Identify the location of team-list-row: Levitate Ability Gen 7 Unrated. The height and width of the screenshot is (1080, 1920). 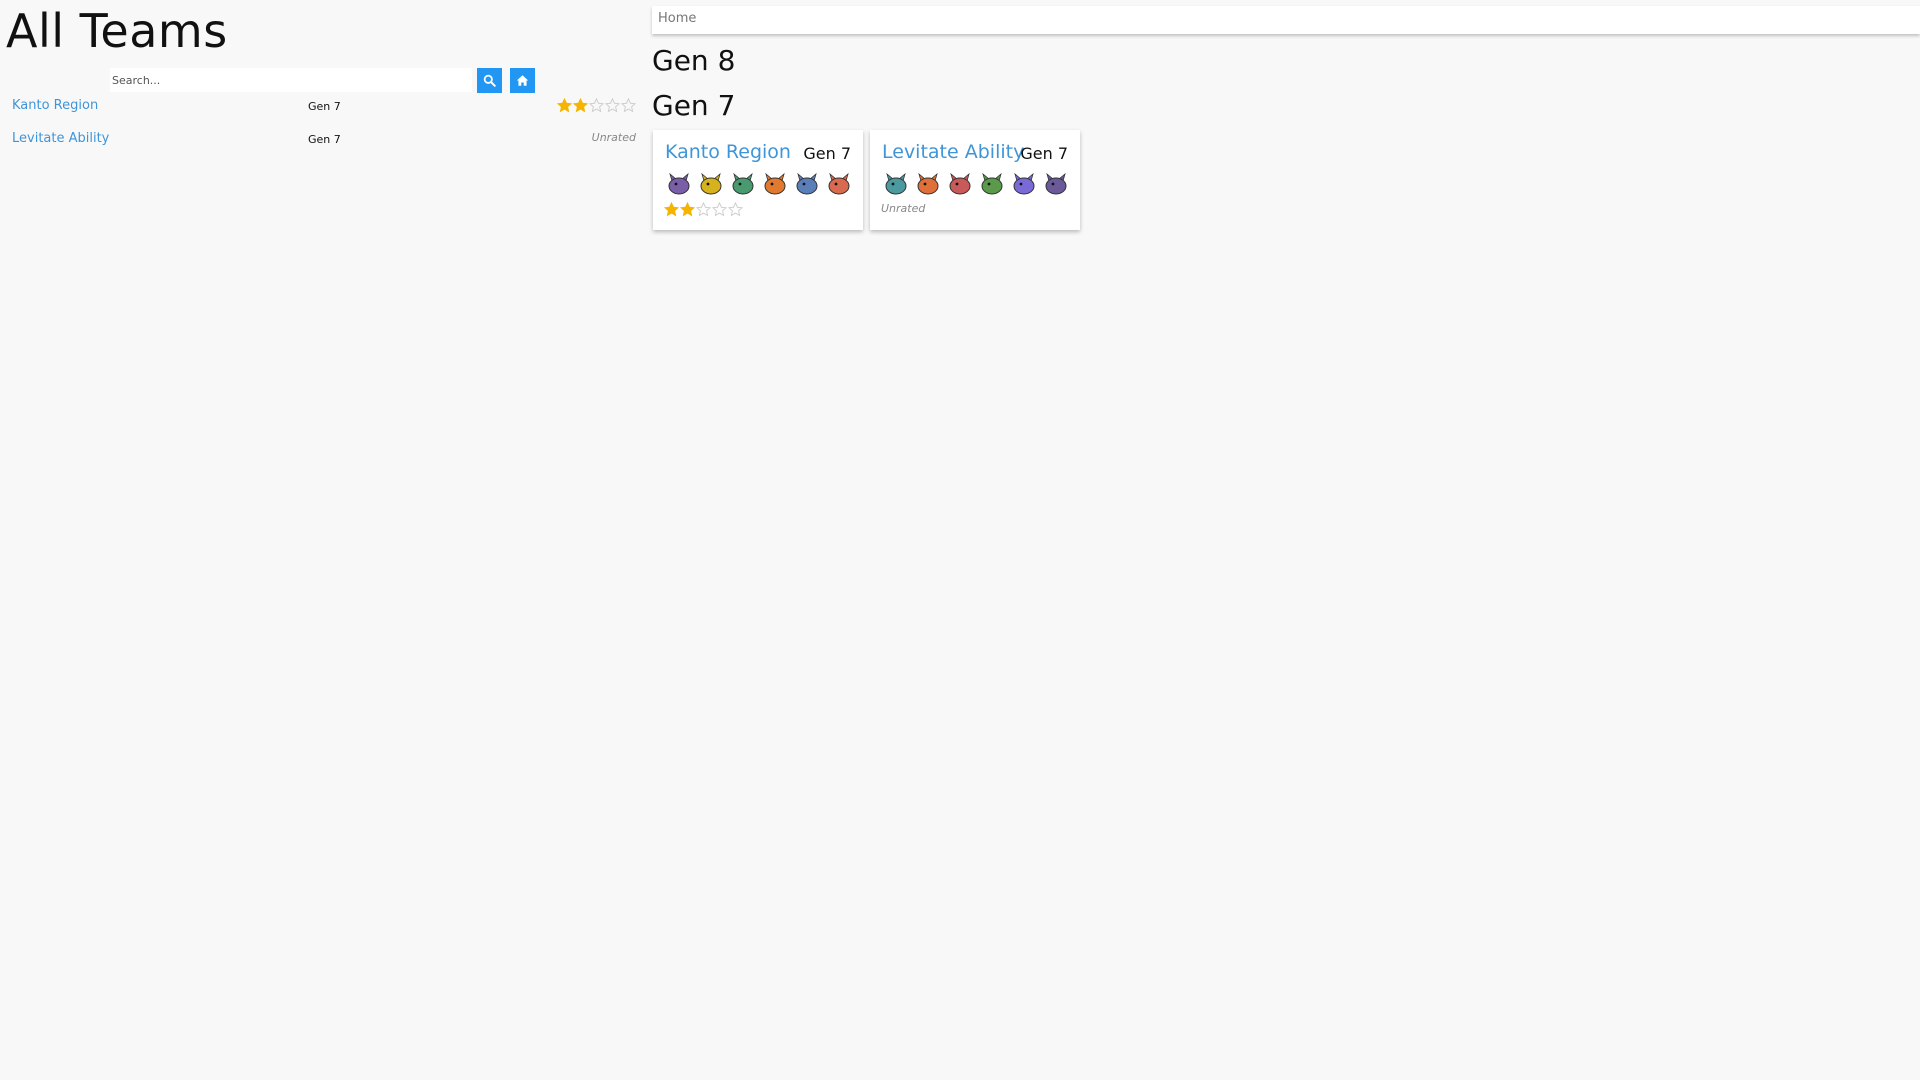
(320, 144).